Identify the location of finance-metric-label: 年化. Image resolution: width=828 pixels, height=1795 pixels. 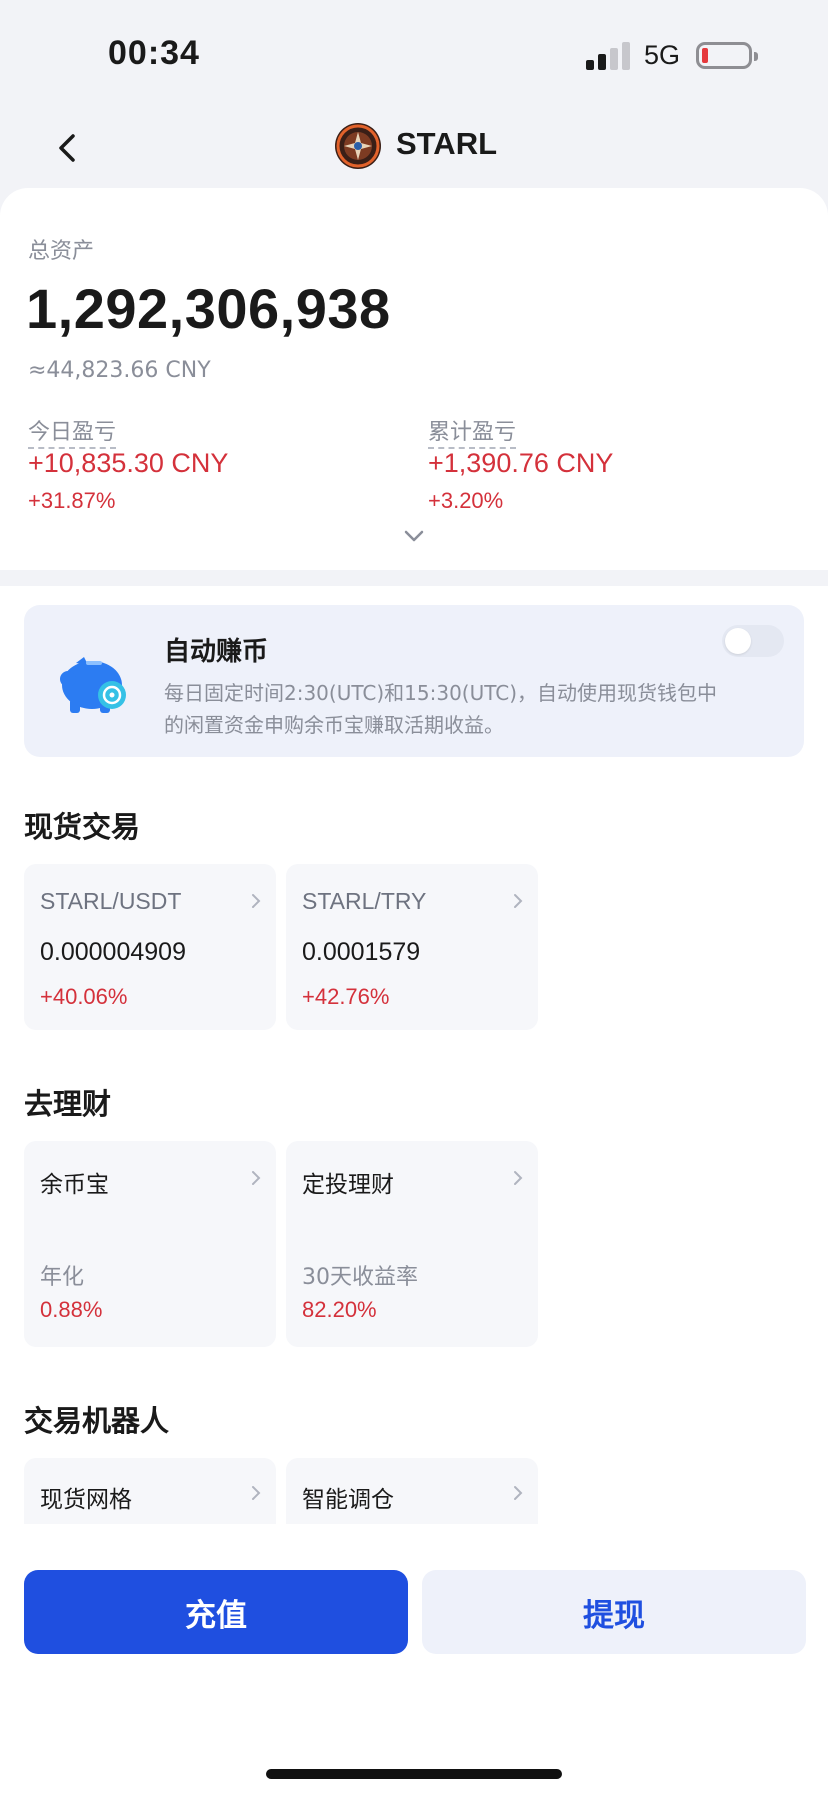
(62, 1277).